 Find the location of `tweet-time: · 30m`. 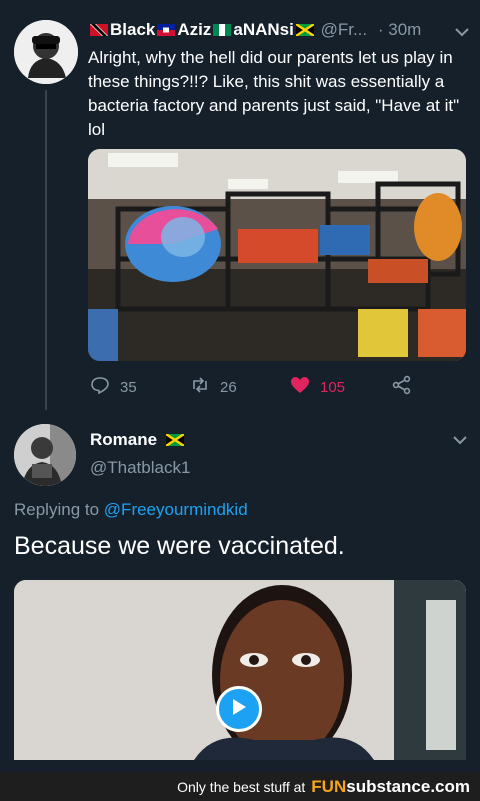

tweet-time: · 30m is located at coordinates (399, 29).